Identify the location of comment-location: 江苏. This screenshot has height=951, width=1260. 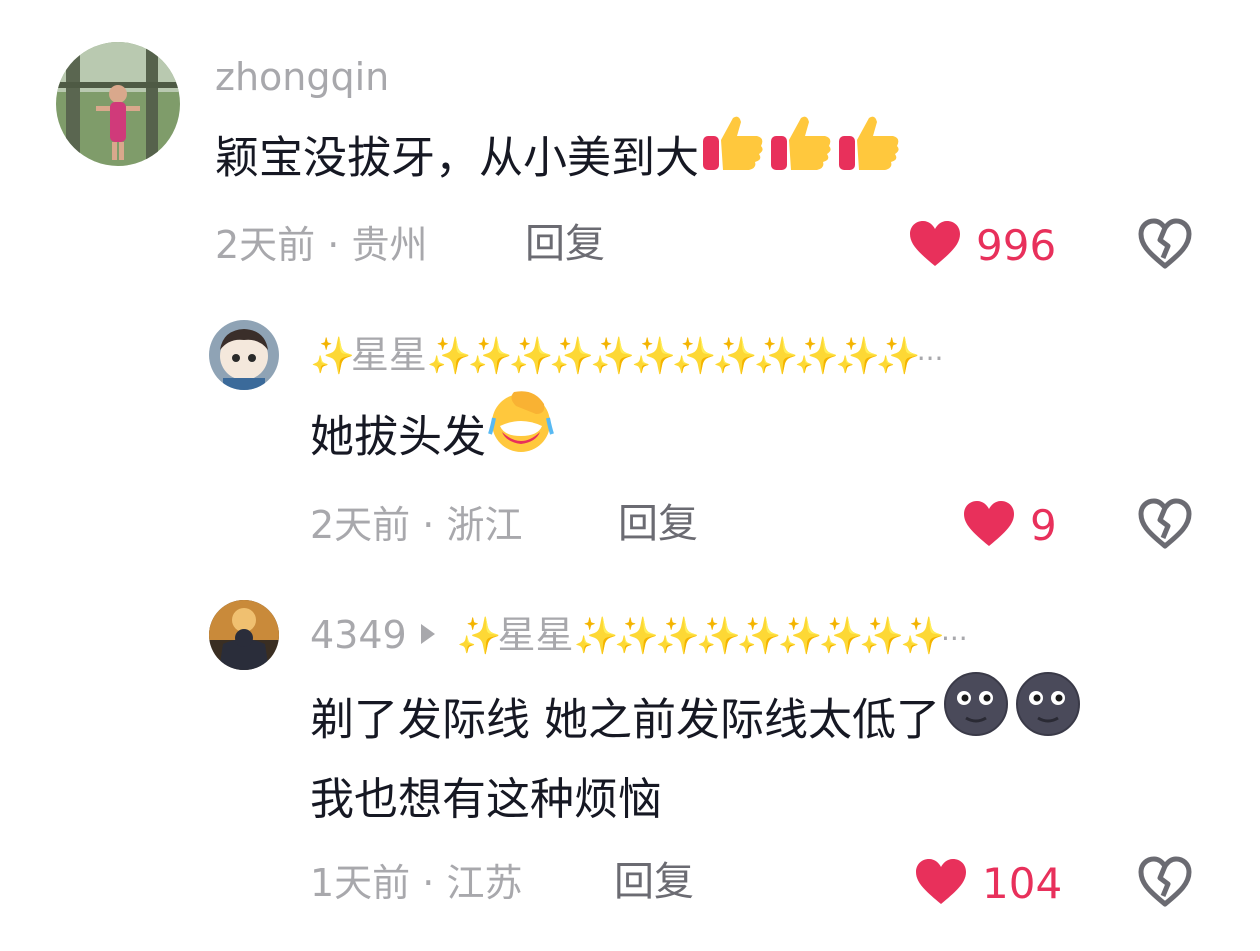
(484, 883).